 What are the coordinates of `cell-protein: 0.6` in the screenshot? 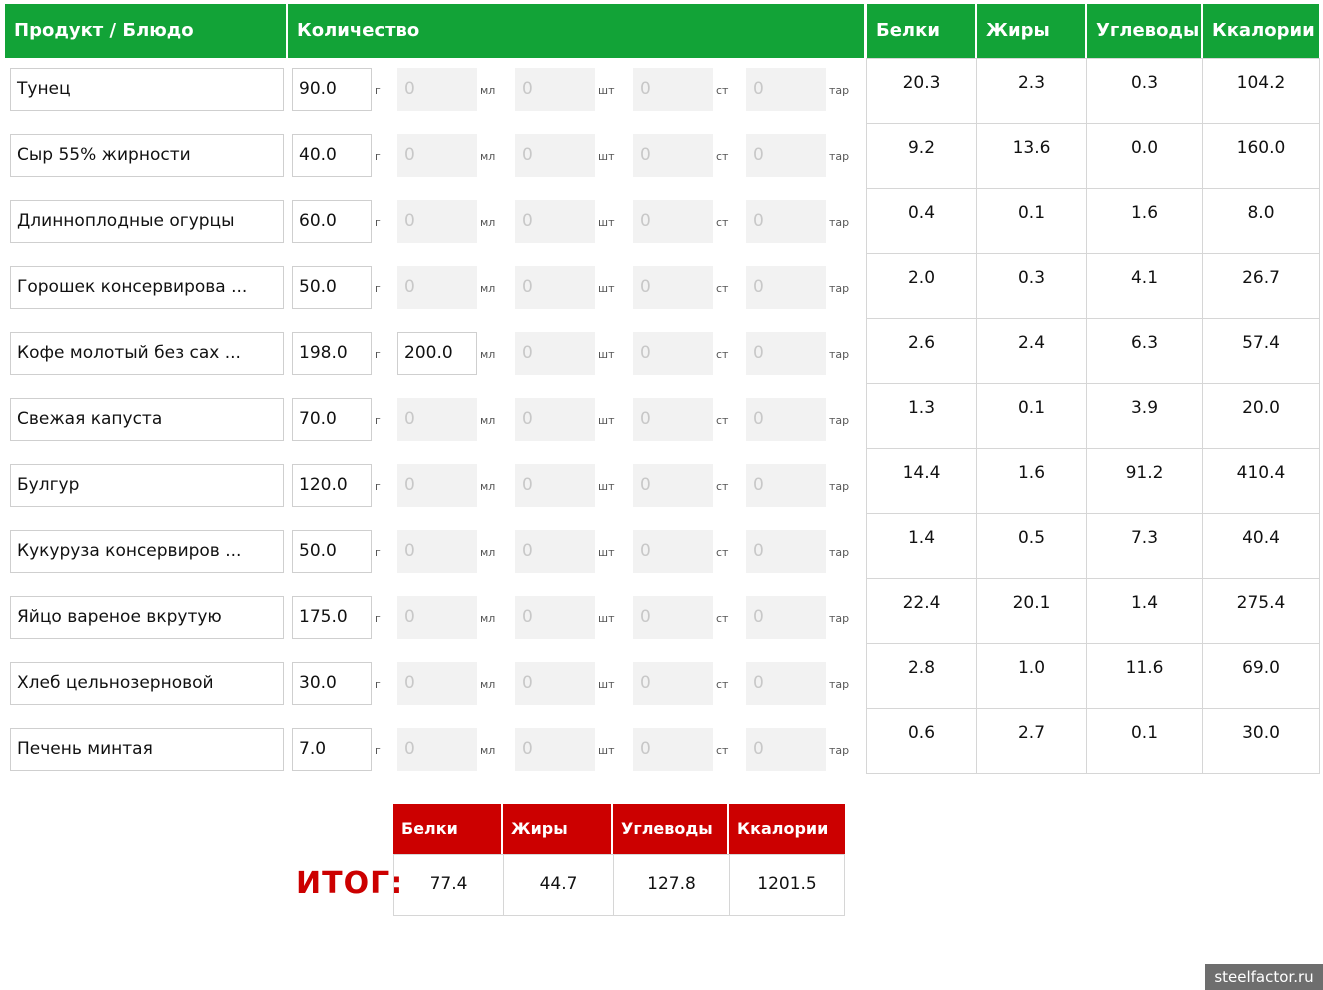 It's located at (921, 741).